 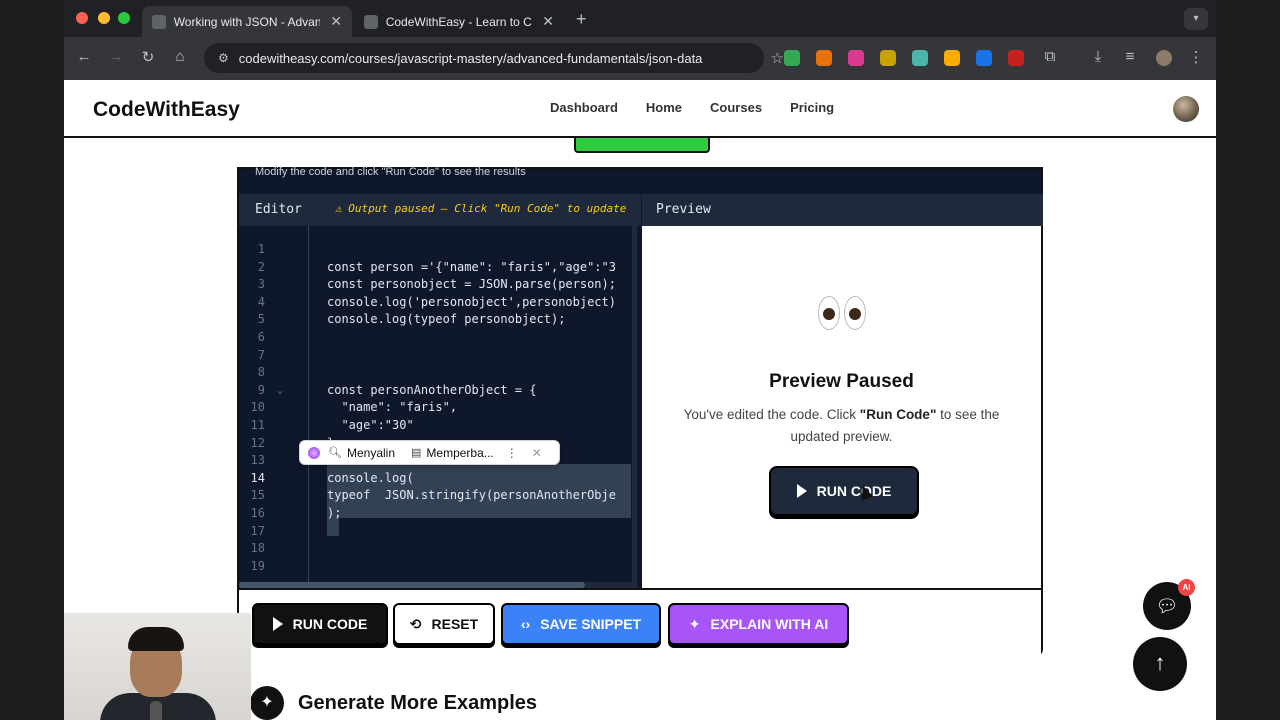 I want to click on home-icon: ⌂, so click(x=180, y=56).